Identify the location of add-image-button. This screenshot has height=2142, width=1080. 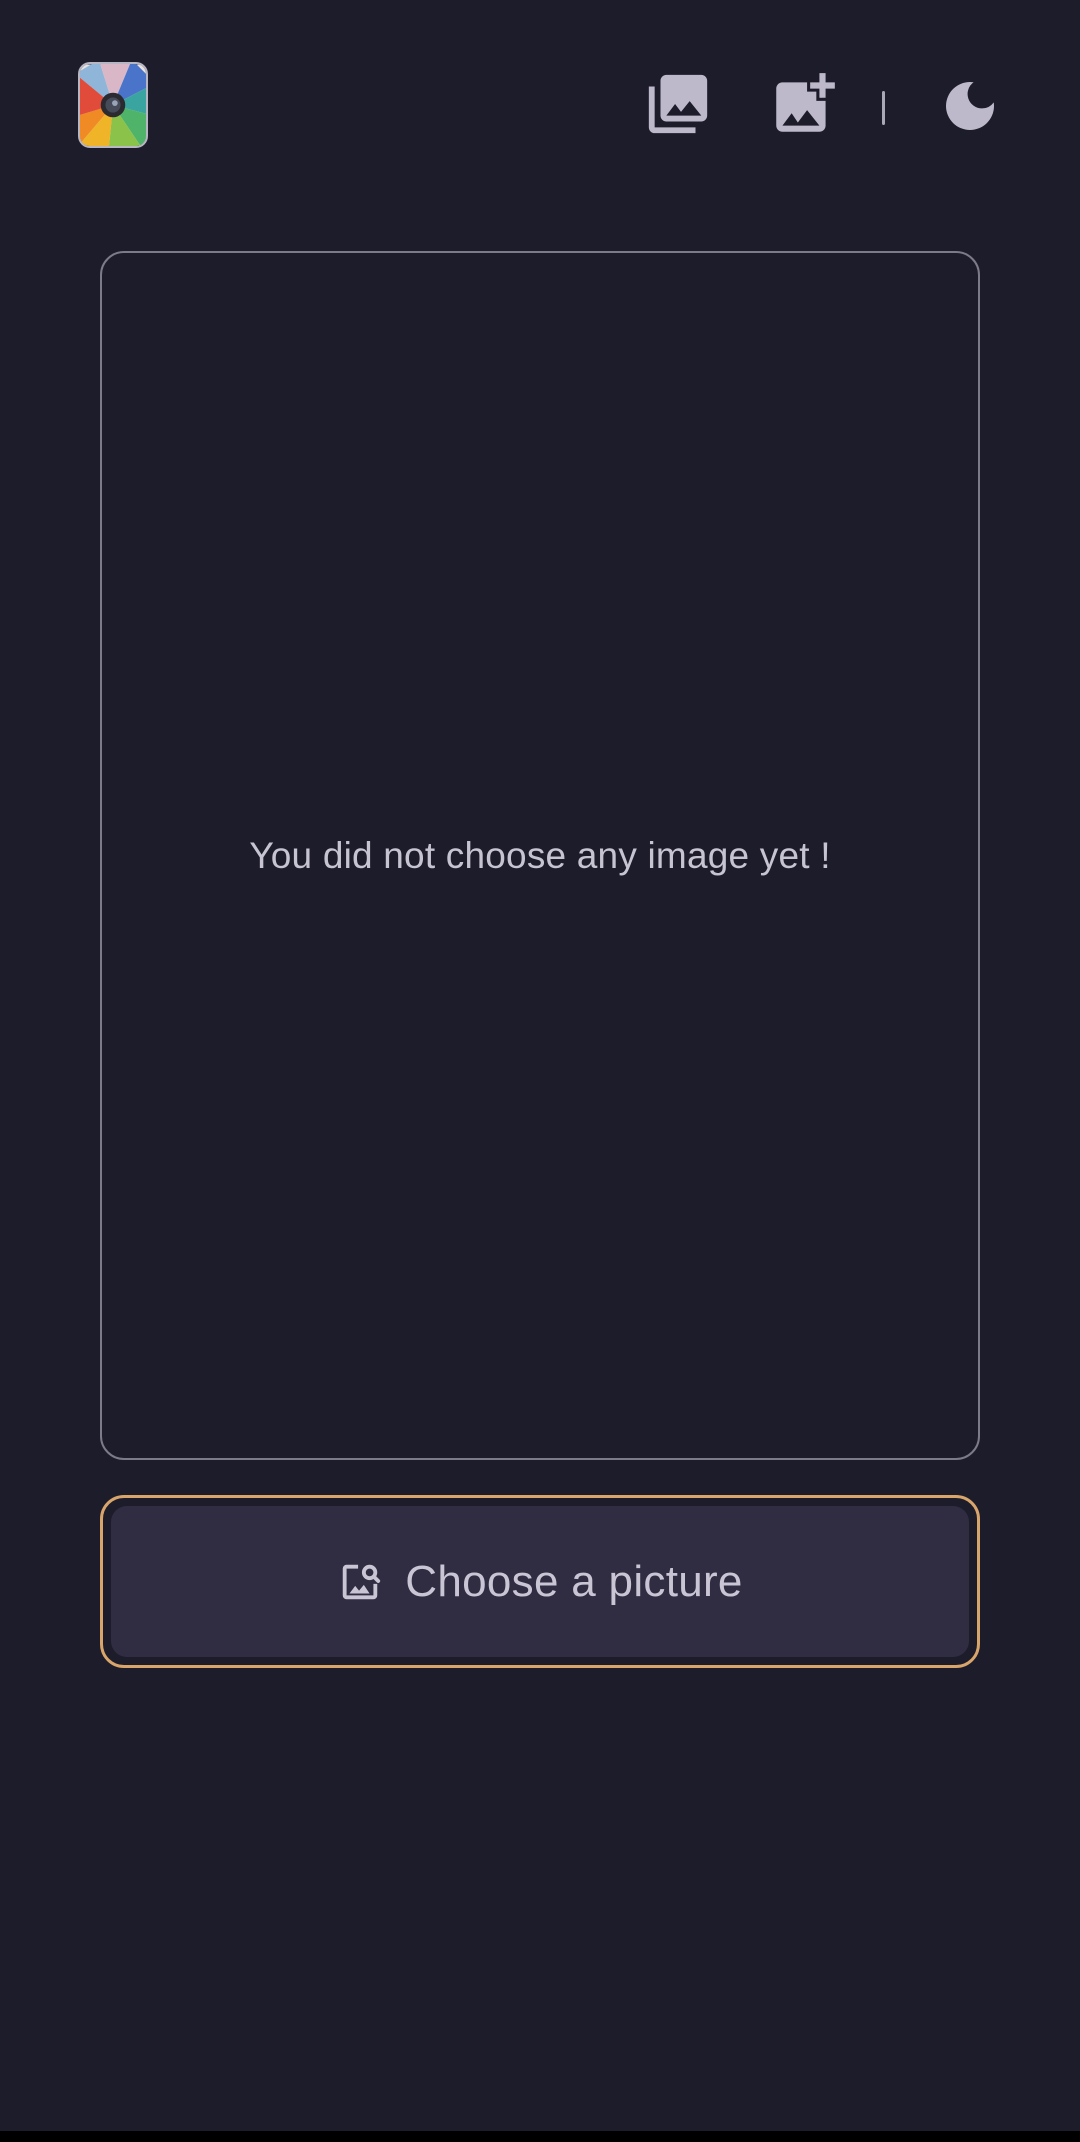
(804, 104).